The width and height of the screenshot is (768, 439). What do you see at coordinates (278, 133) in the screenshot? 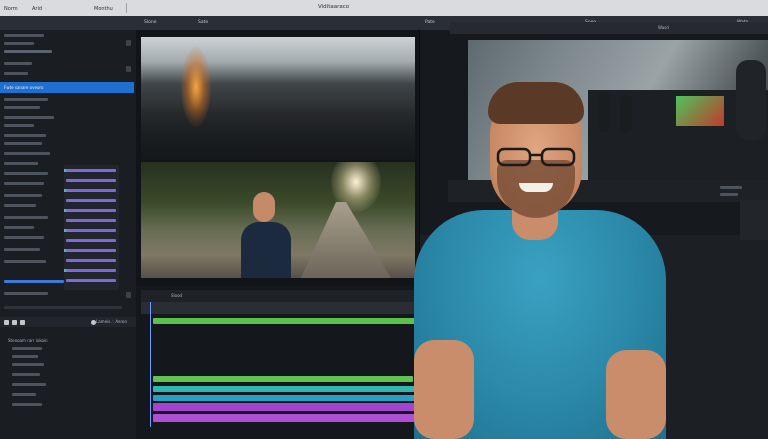
I see `frame-shadow` at bounding box center [278, 133].